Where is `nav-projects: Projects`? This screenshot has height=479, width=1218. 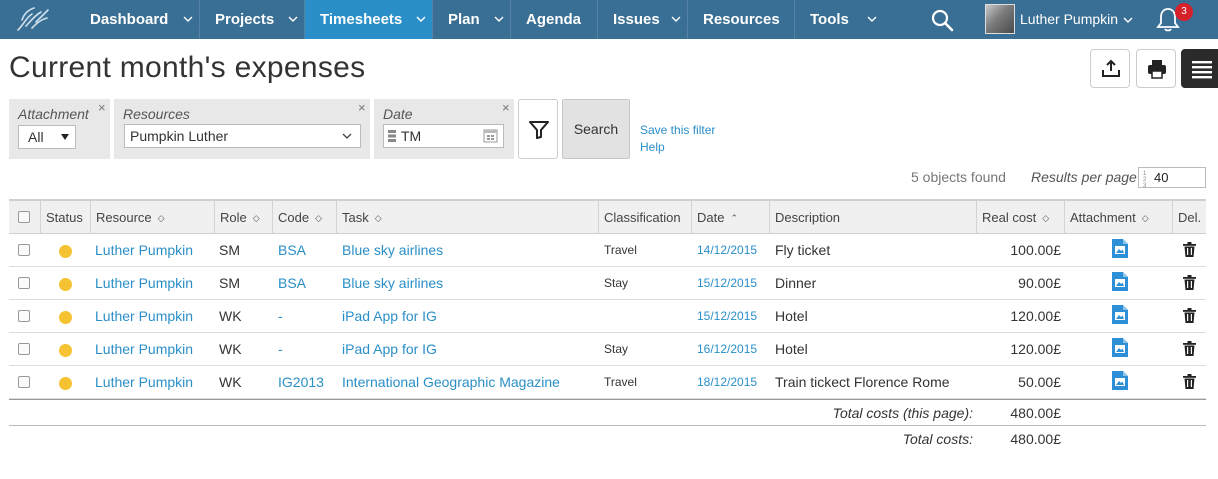
nav-projects: Projects is located at coordinates (252, 19).